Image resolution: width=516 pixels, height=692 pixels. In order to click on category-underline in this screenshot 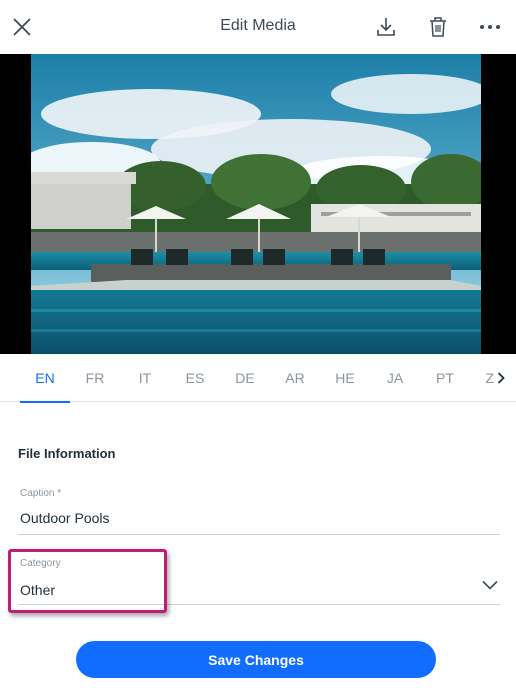, I will do `click(259, 604)`.